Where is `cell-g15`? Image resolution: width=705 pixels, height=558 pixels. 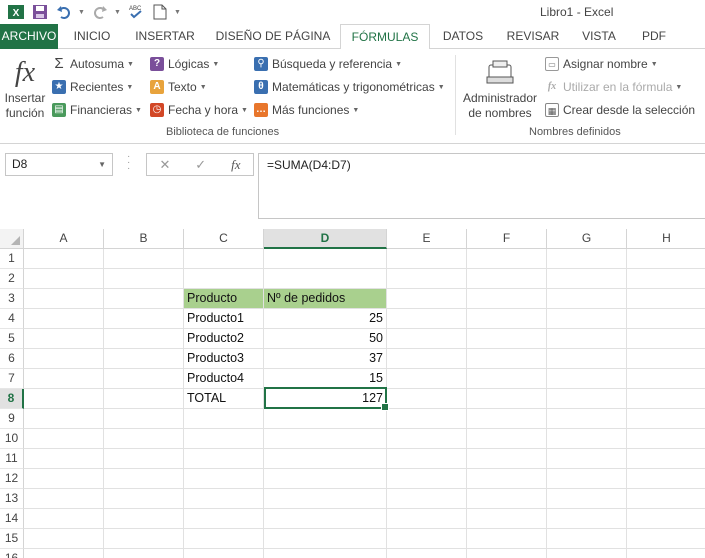 cell-g15 is located at coordinates (587, 539).